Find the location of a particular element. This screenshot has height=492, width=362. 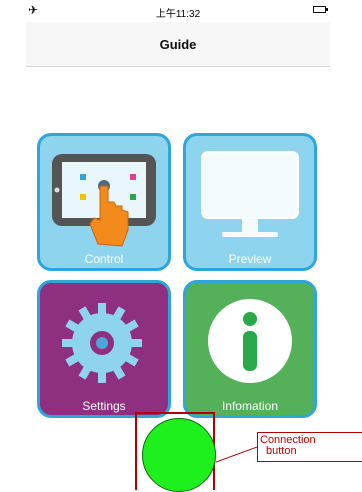

preview-tile: Preview is located at coordinates (250, 202).